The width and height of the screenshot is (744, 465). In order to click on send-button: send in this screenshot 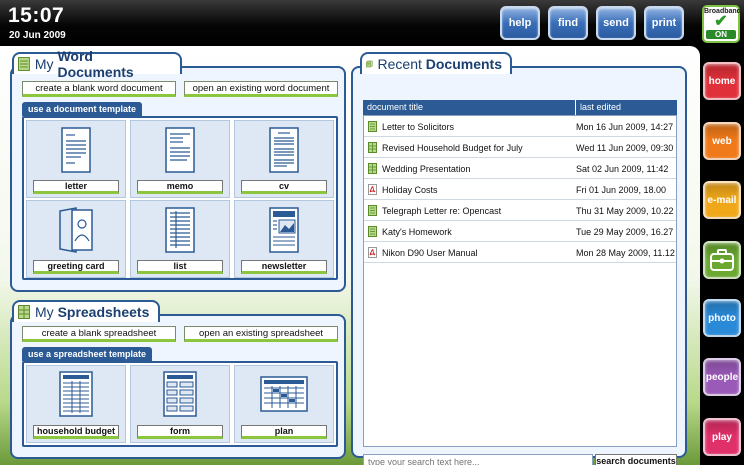, I will do `click(616, 23)`.